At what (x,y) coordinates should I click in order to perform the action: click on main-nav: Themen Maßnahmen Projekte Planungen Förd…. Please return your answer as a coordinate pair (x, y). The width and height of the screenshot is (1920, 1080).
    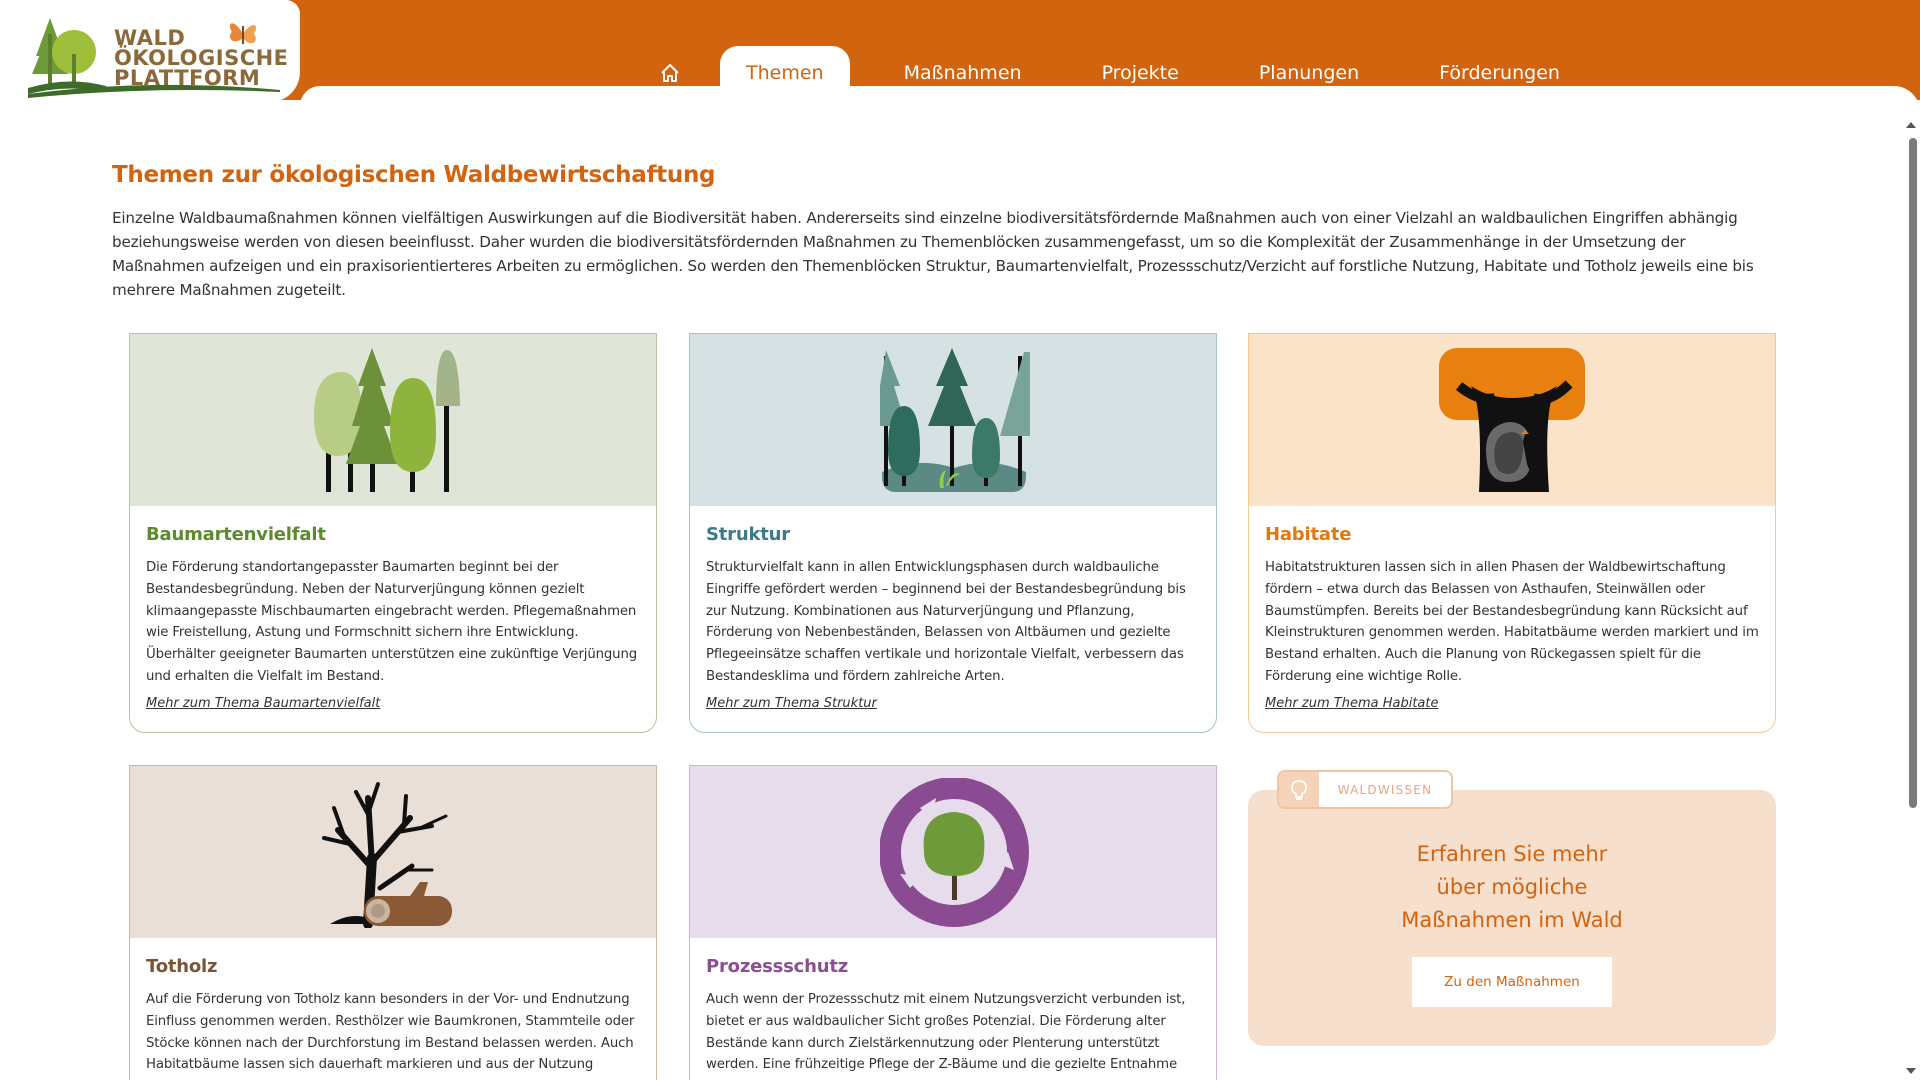
    Looking at the image, I should click on (1128, 73).